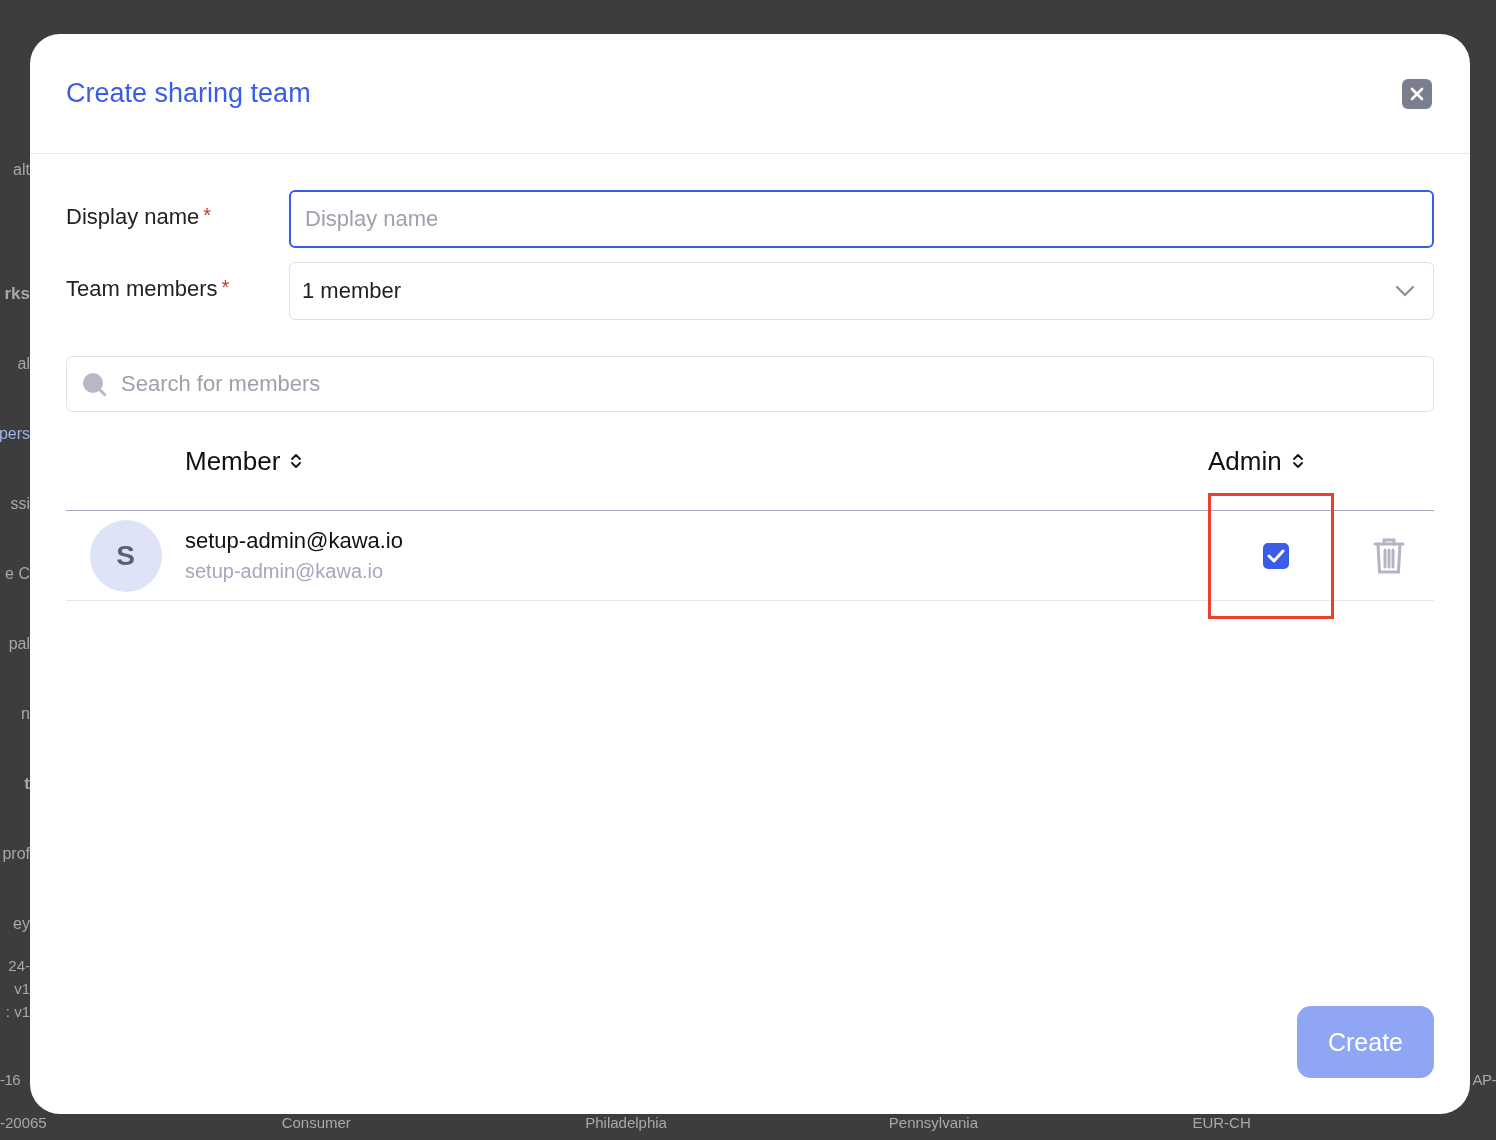 The width and height of the screenshot is (1496, 1140). What do you see at coordinates (1484, 1079) in the screenshot?
I see `background-text: AP-` at bounding box center [1484, 1079].